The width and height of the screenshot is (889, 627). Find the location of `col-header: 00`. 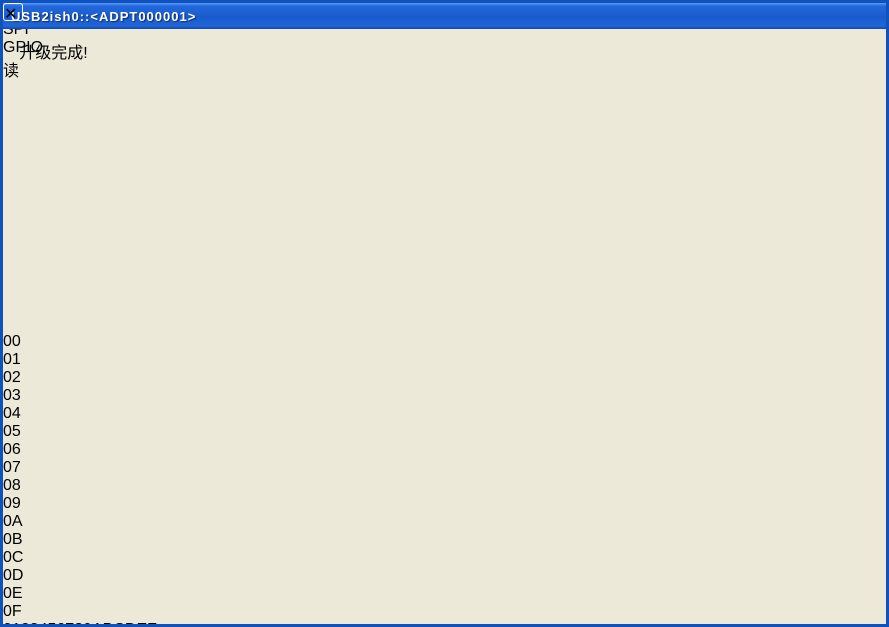

col-header: 00 is located at coordinates (12, 341).